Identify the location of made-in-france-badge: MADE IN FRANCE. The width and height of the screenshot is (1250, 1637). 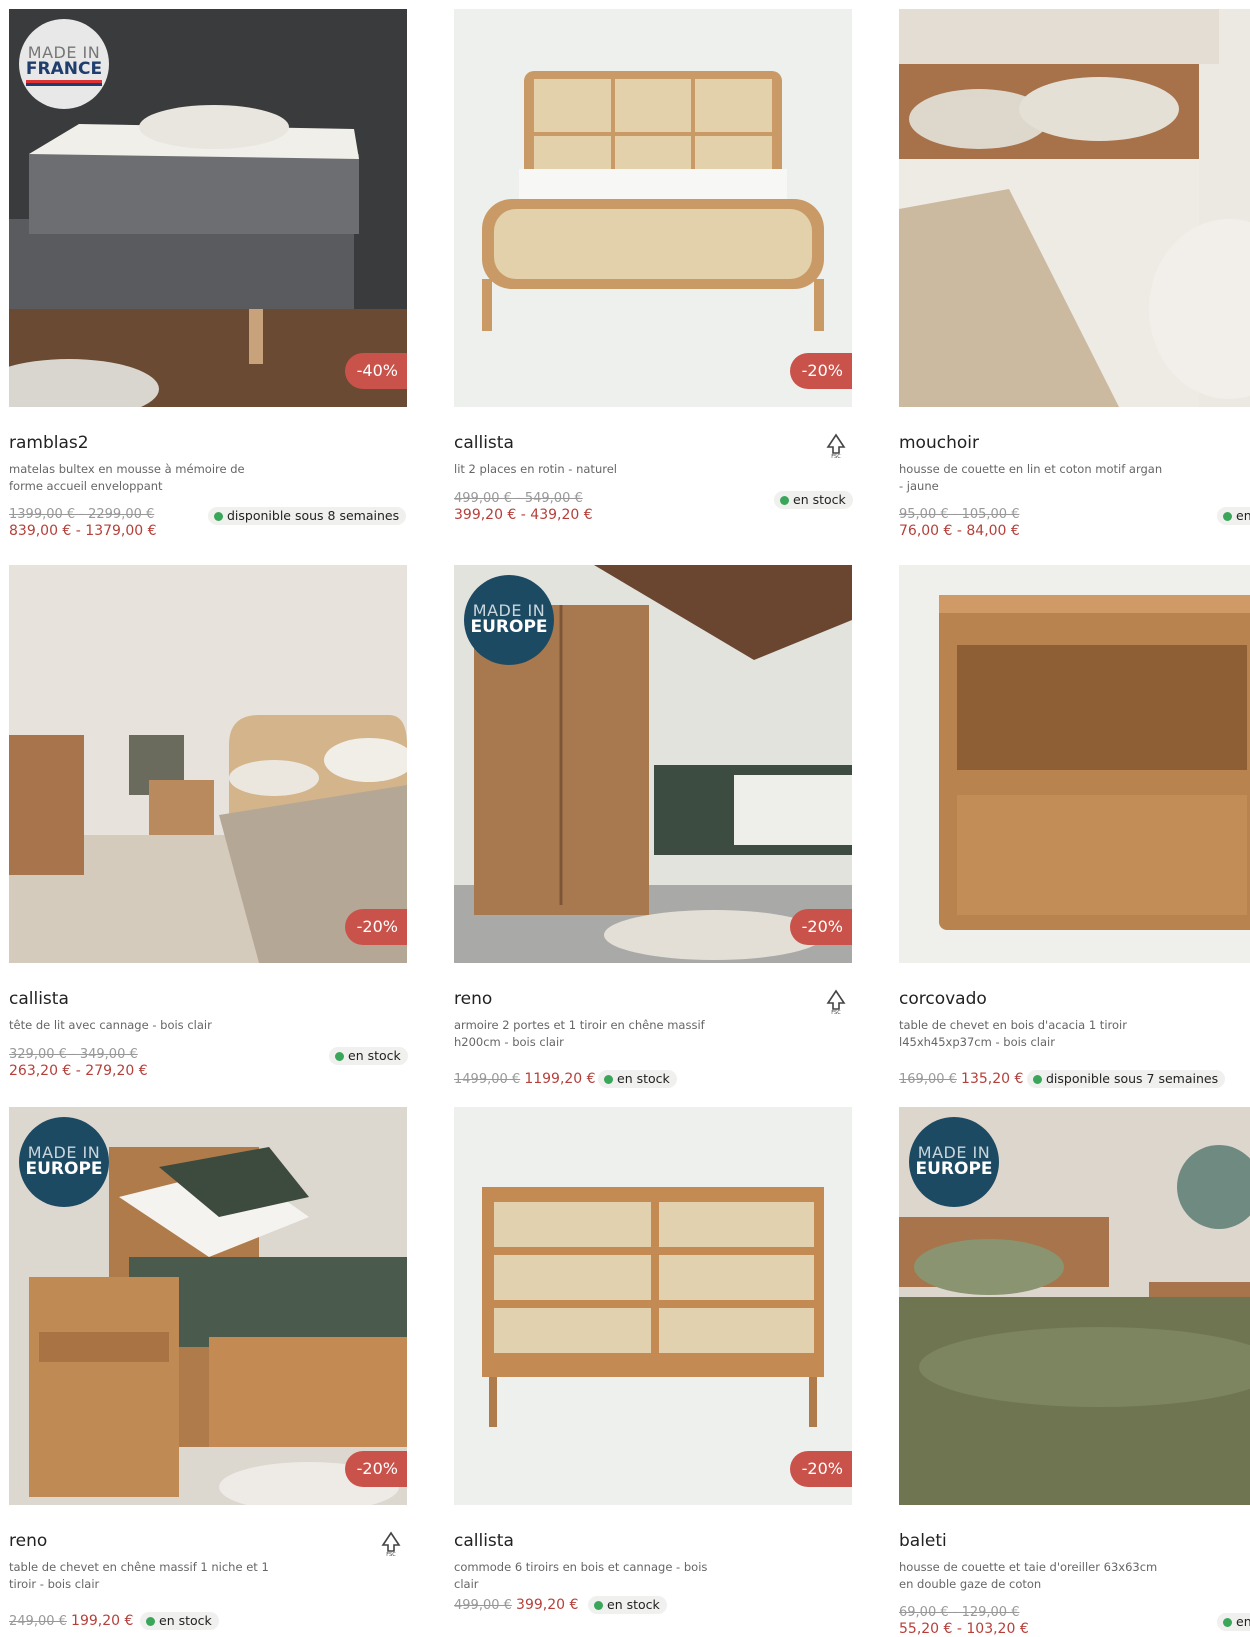
(64, 64).